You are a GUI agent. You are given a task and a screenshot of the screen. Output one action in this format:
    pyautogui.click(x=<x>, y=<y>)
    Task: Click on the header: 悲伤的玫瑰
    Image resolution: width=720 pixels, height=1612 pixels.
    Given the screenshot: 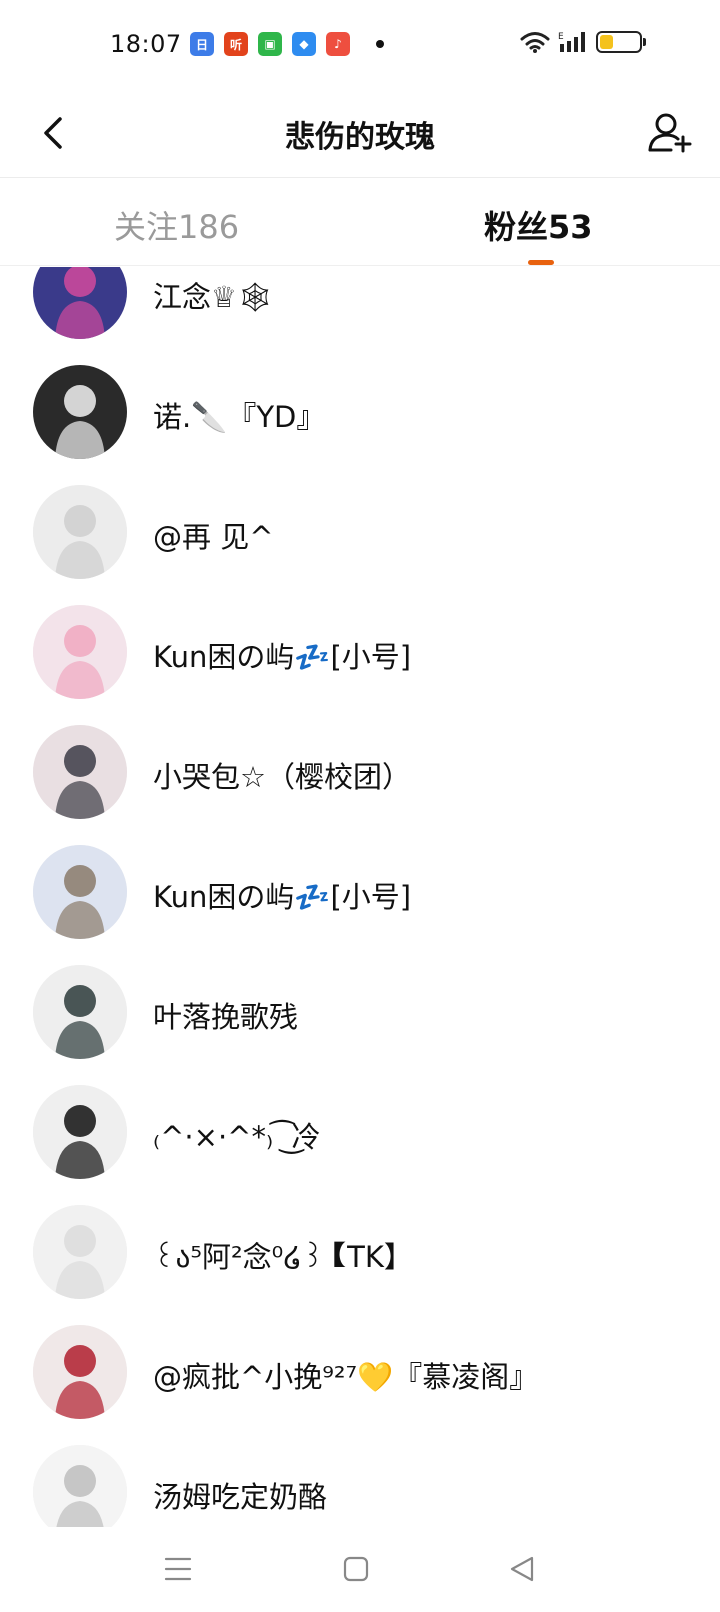 What is the action you would take?
    pyautogui.click(x=360, y=134)
    